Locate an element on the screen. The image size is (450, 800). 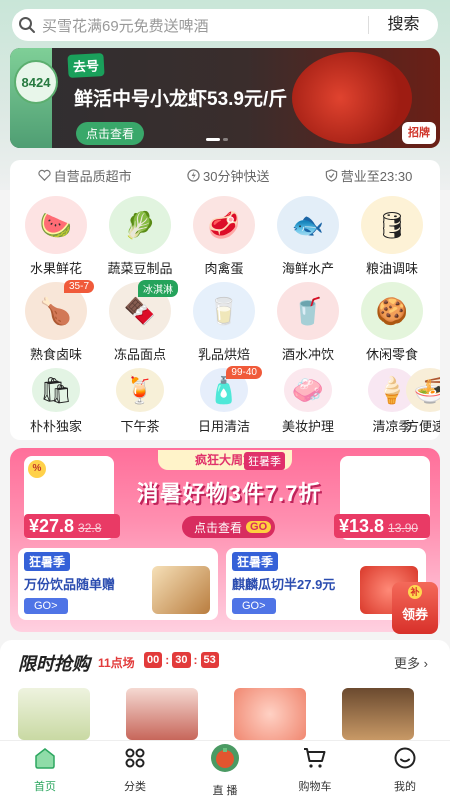
category-deli: 🍗 35-7 熟食卤味 is located at coordinates (56, 321).